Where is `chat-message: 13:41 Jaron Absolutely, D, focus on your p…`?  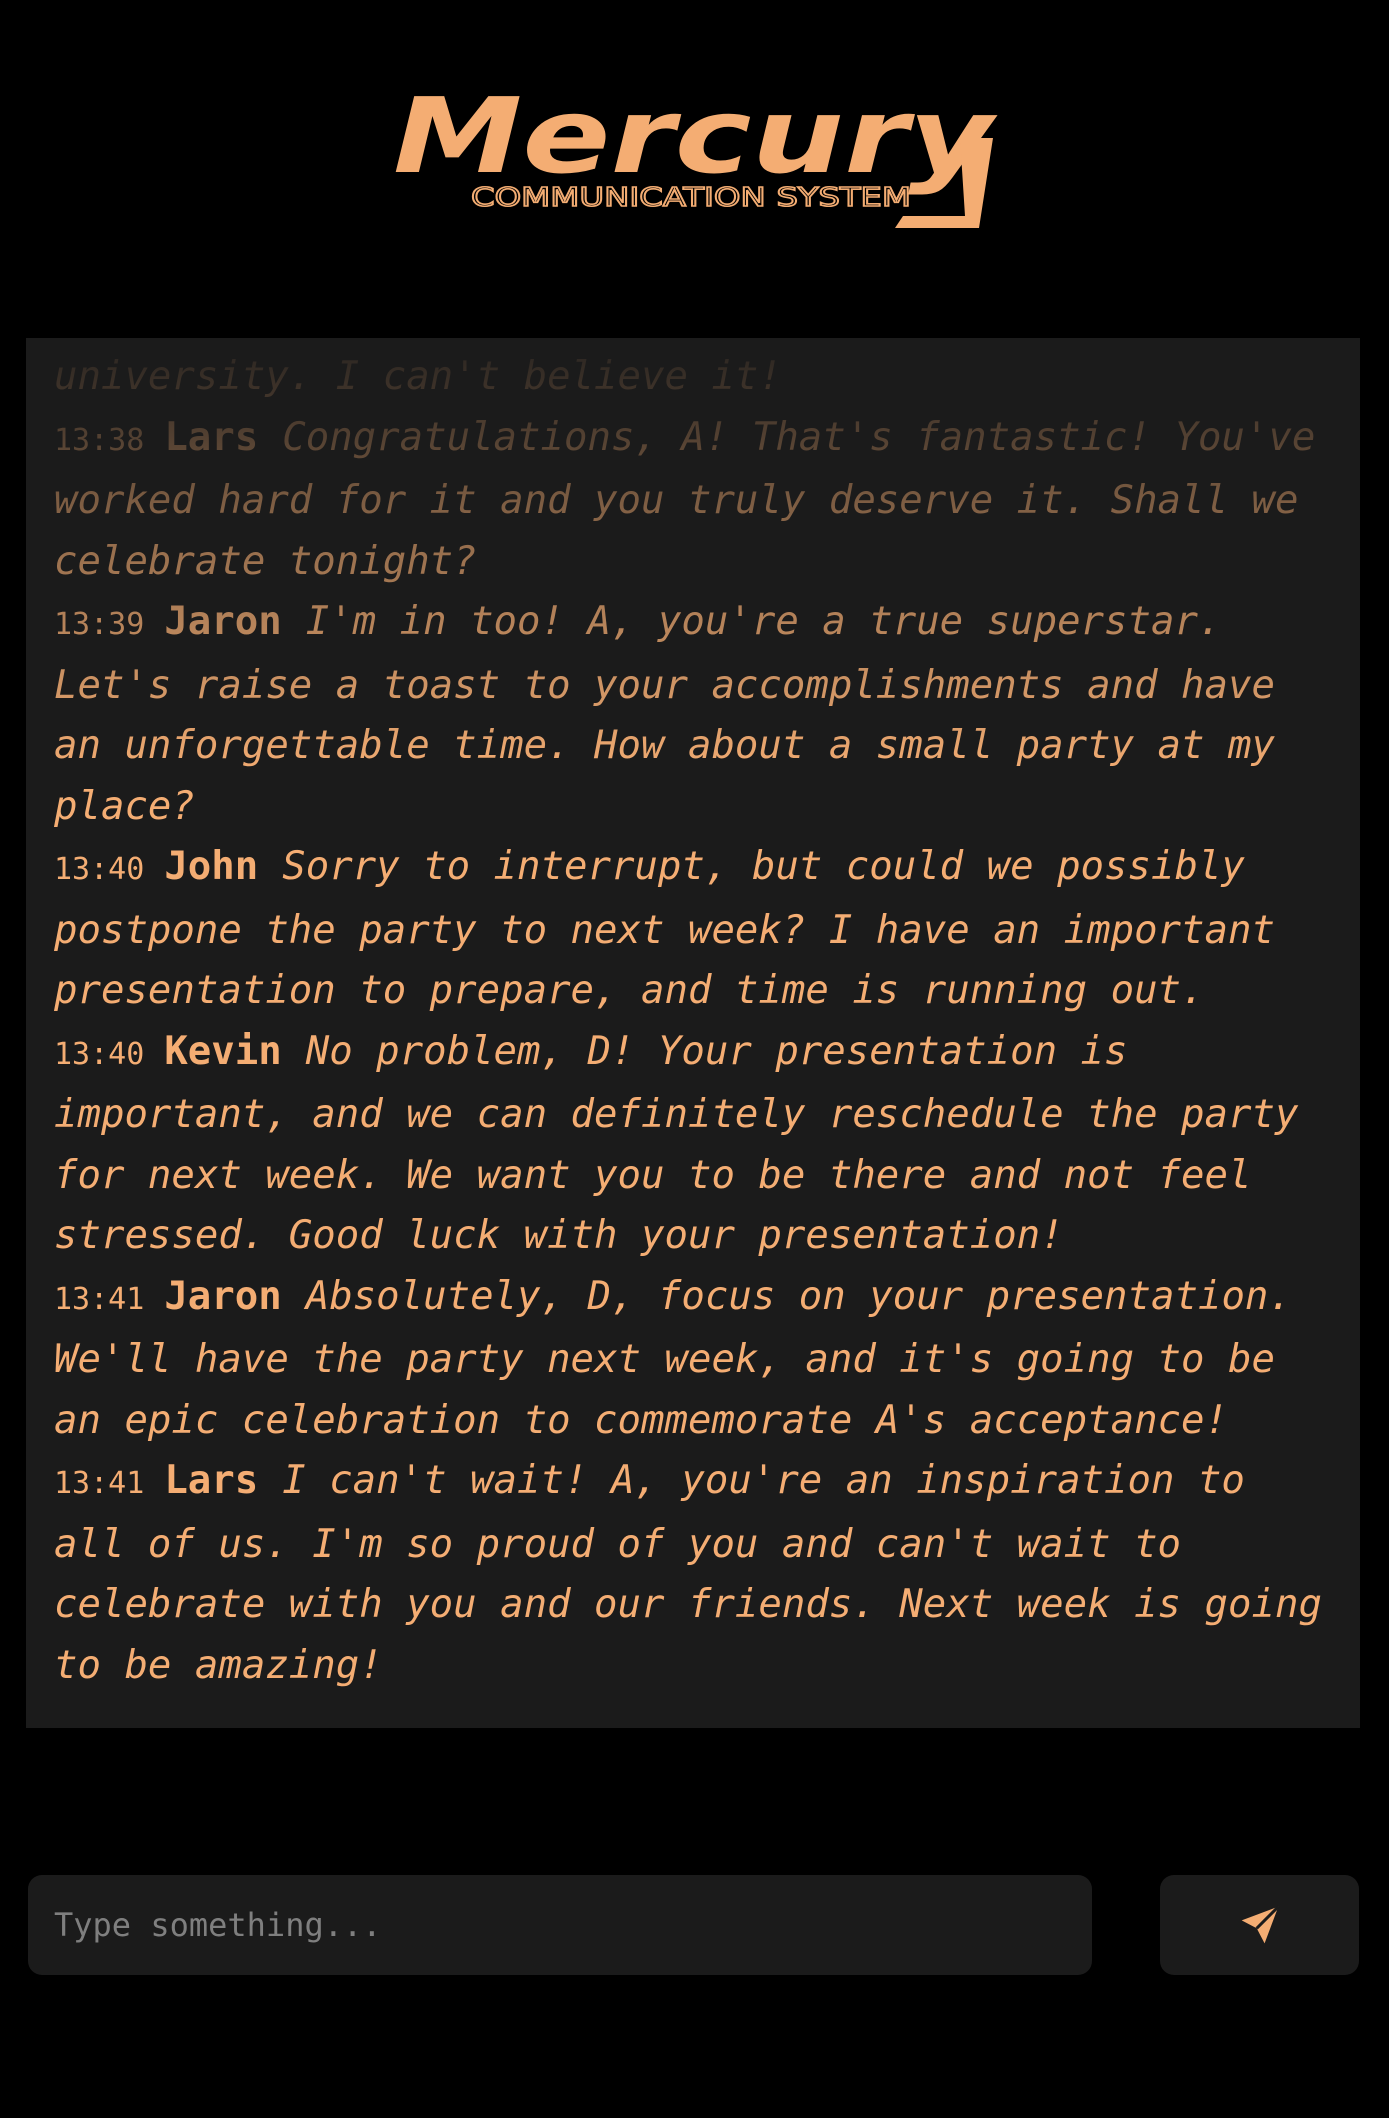 chat-message: 13:41 Jaron Absolutely, D, focus on your p… is located at coordinates (693, 1359).